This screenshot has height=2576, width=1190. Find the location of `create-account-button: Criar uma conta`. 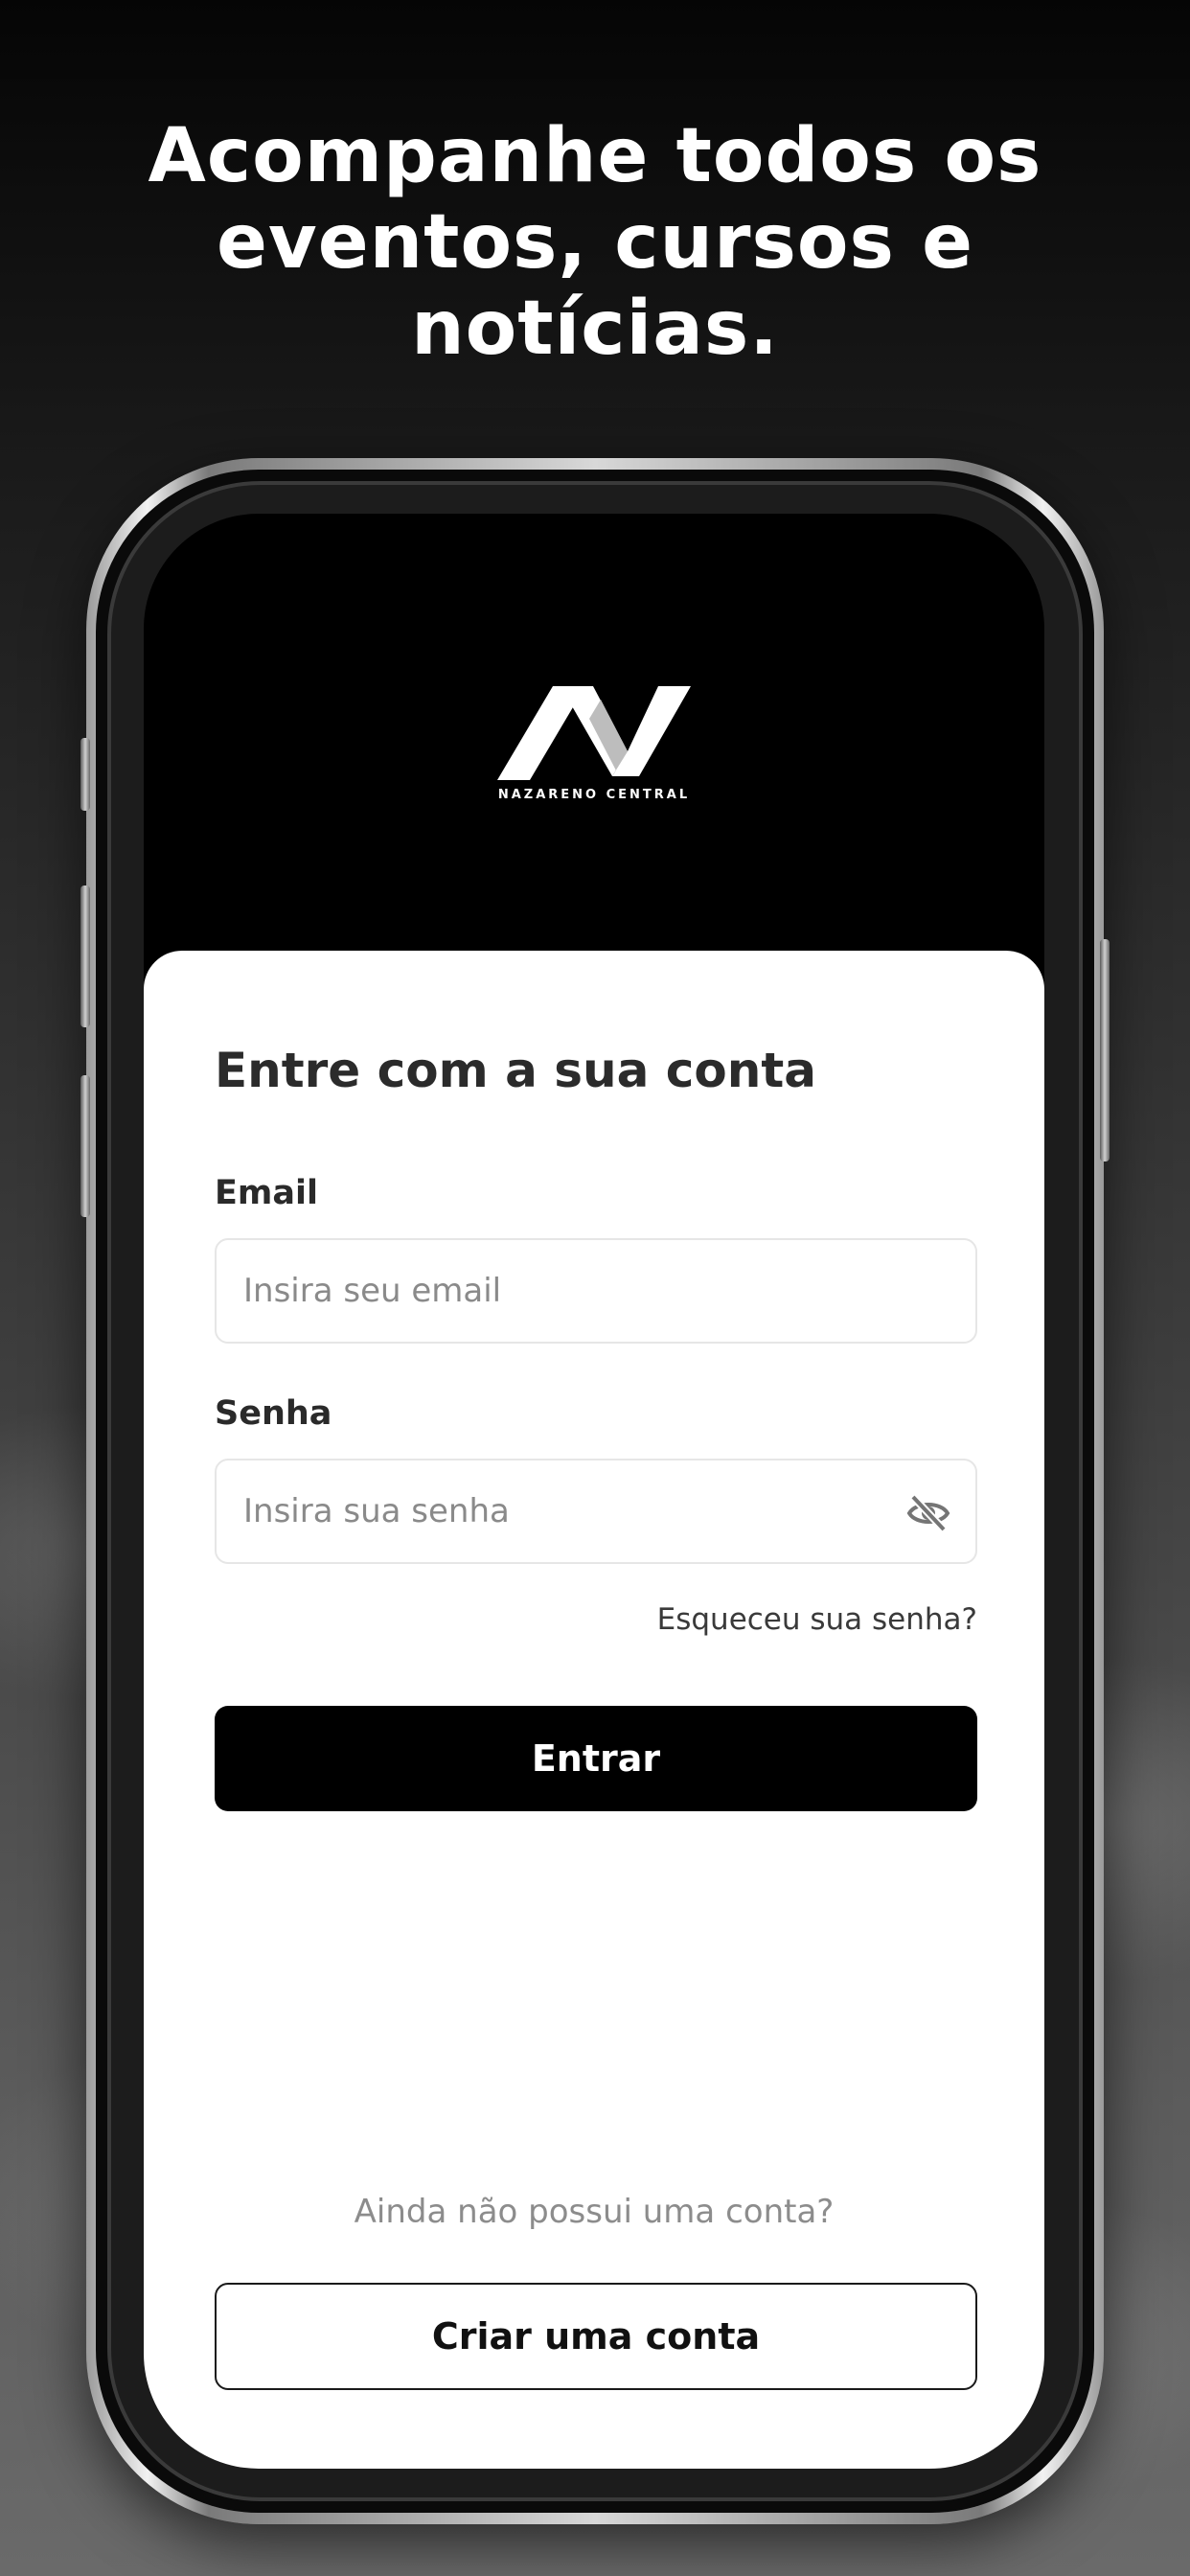

create-account-button: Criar uma conta is located at coordinates (596, 2336).